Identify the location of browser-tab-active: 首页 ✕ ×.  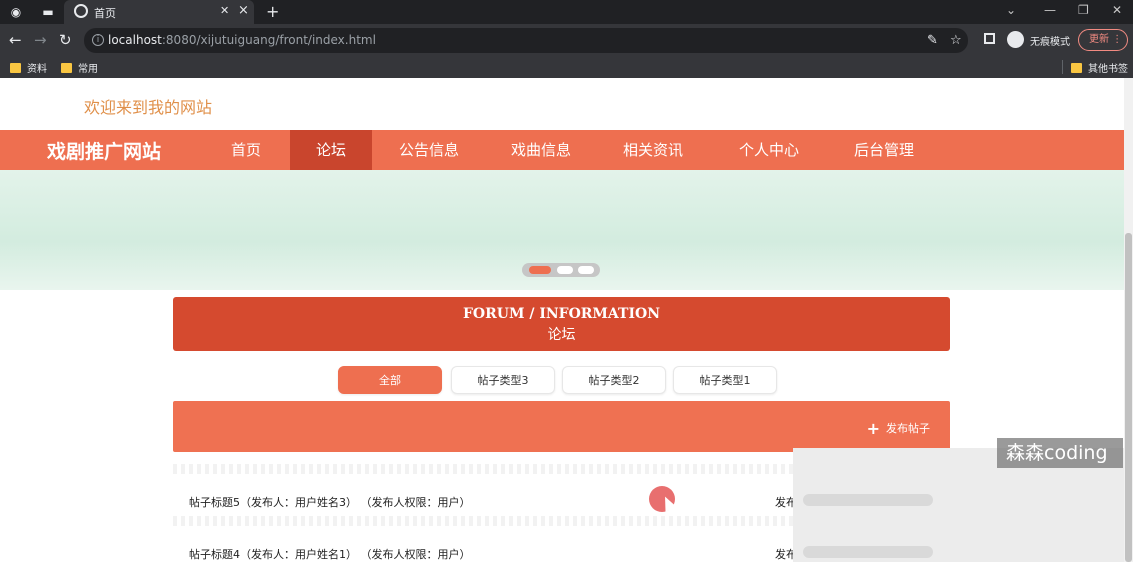
(159, 12).